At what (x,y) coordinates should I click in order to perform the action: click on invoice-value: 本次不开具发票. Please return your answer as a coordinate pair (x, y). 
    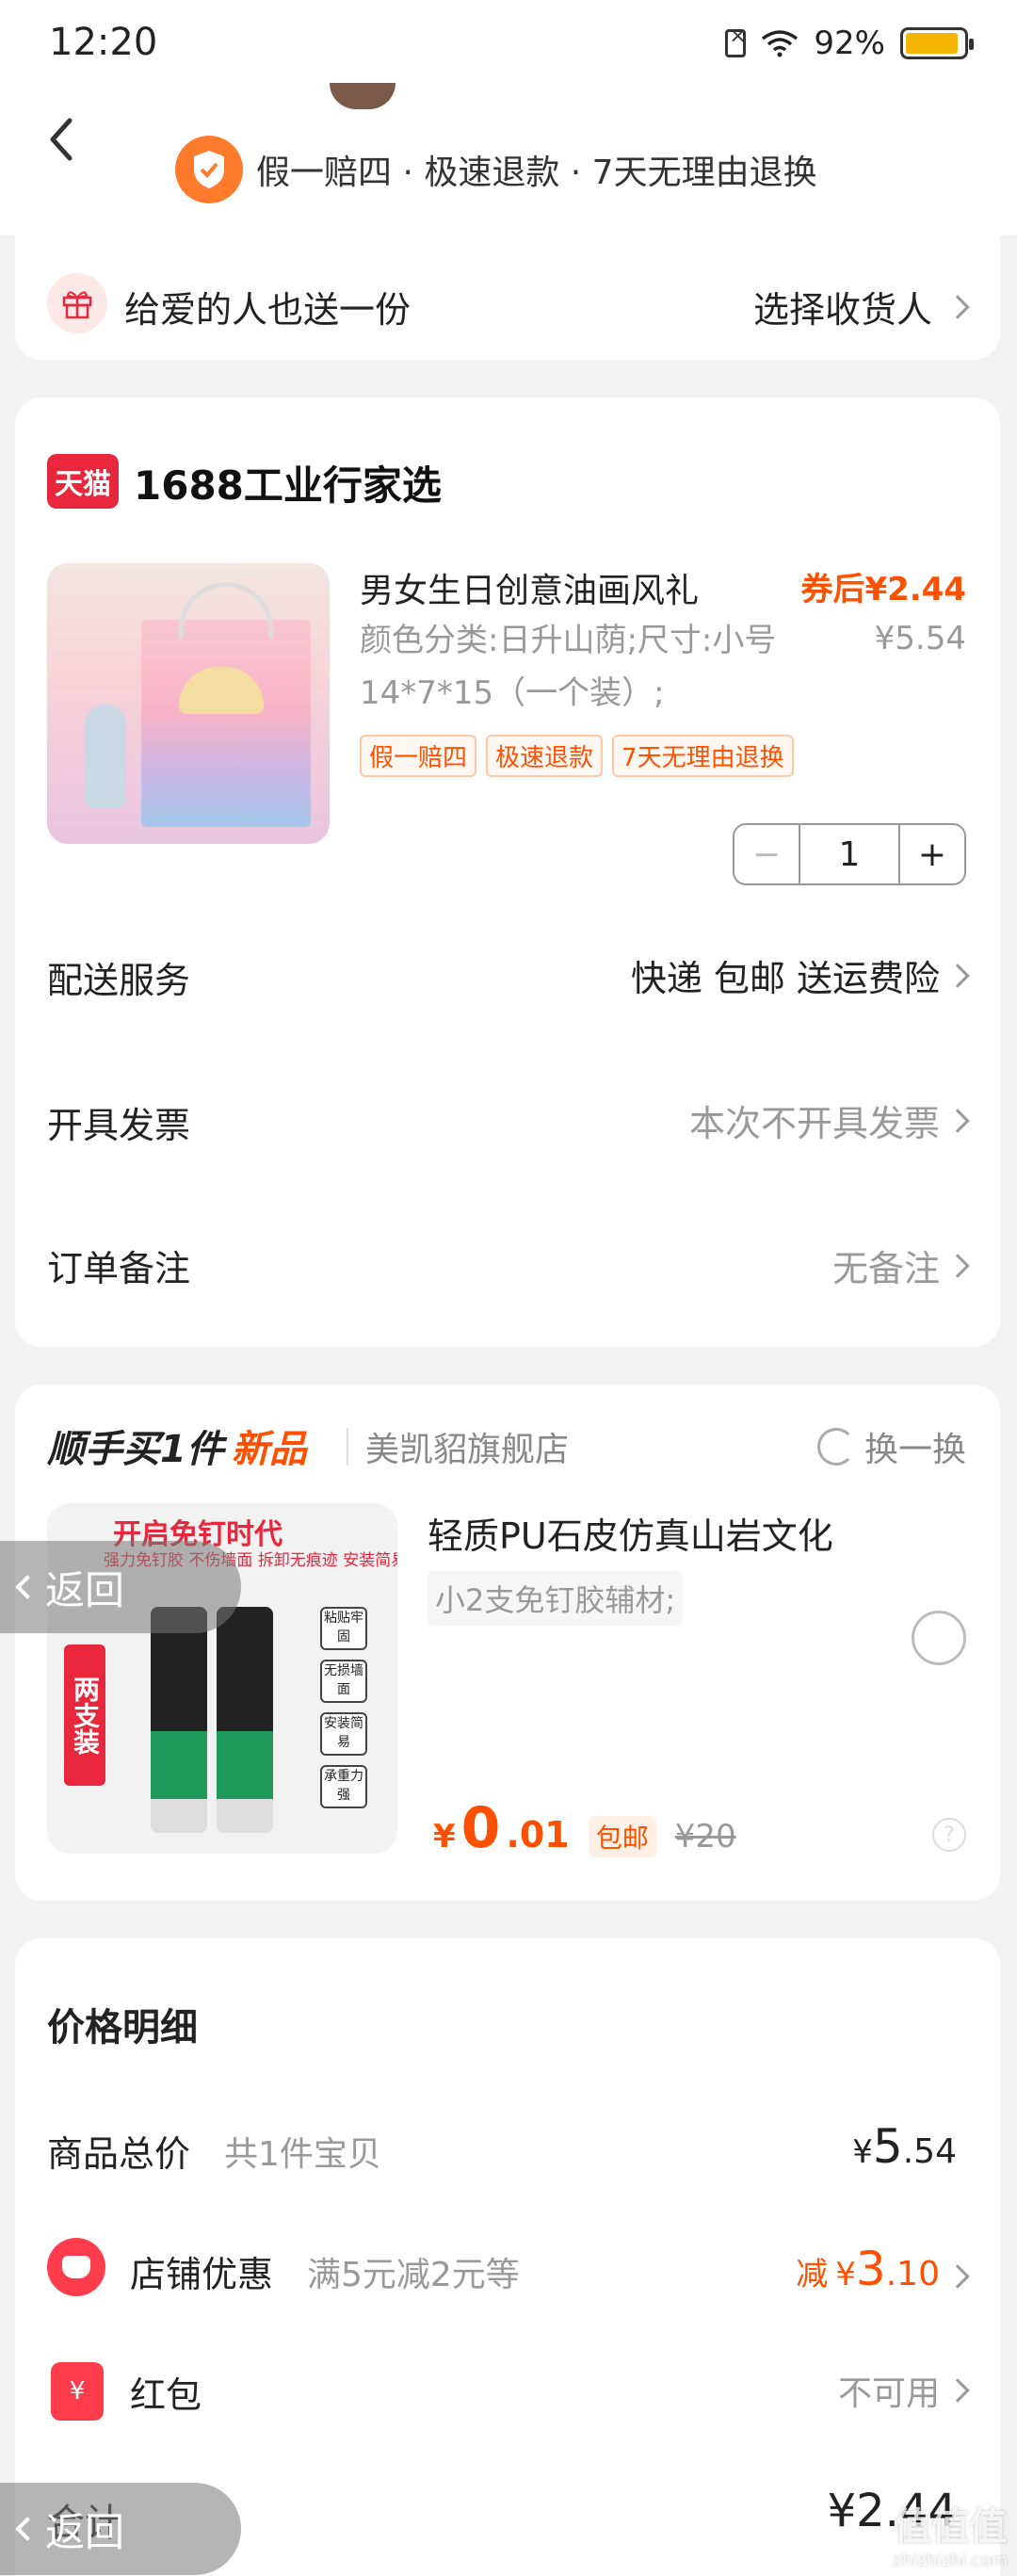
    Looking at the image, I should click on (814, 1123).